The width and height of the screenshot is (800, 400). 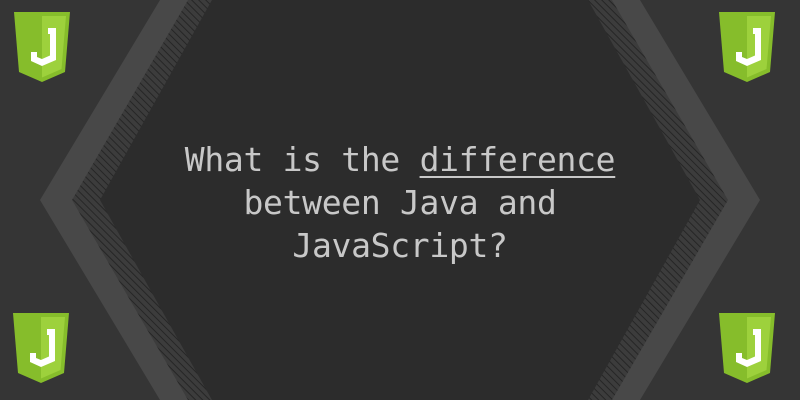 I want to click on headline-line-1: What is the difference, so click(x=400, y=159).